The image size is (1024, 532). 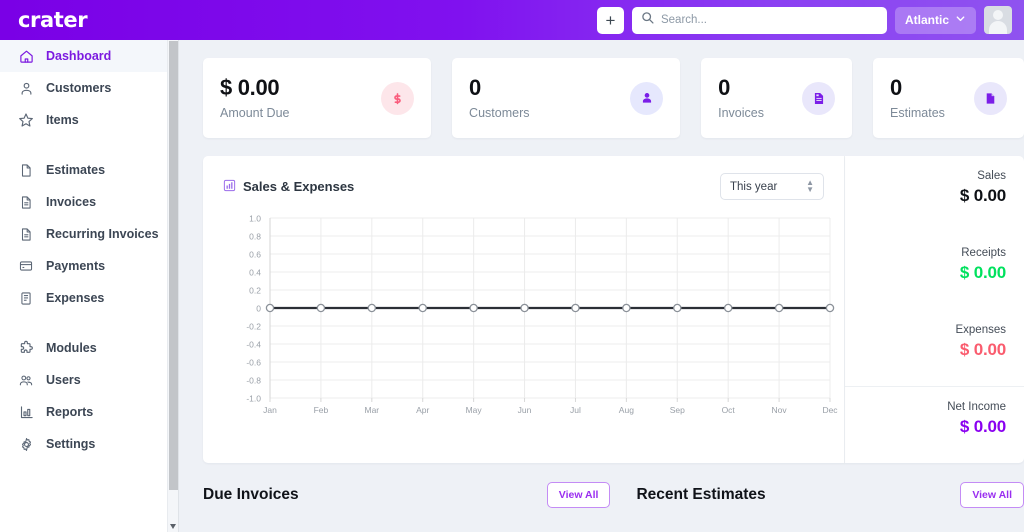 I want to click on brand-name: crater, so click(x=53, y=20).